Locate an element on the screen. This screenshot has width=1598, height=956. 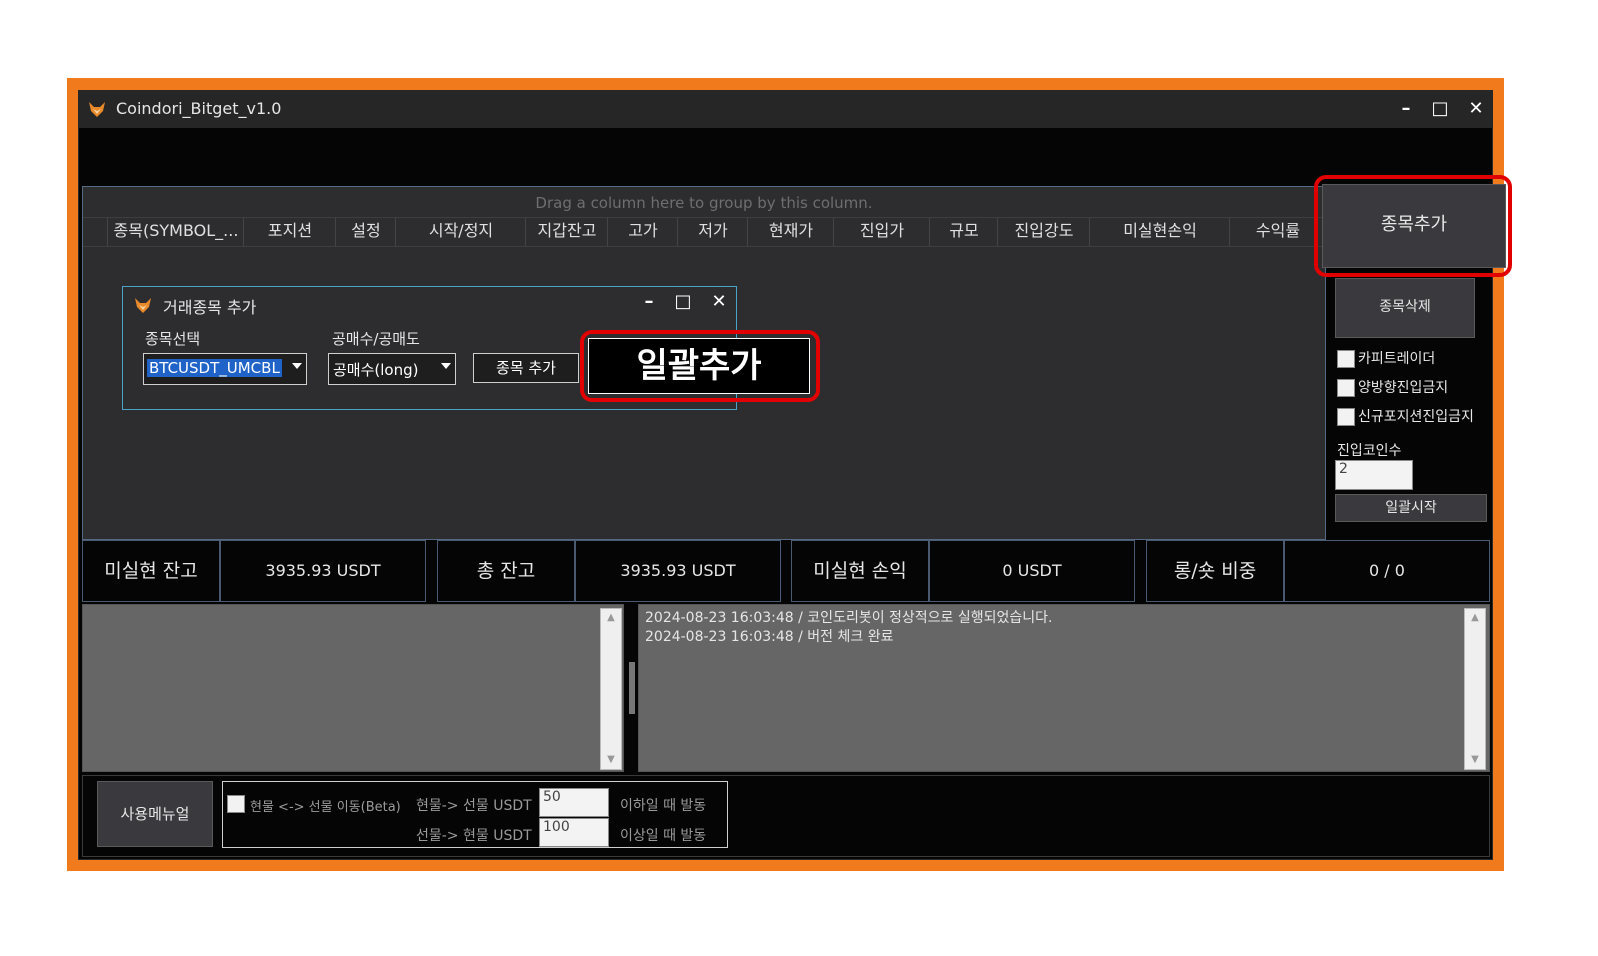
no-new-position-checkbox is located at coordinates (1346, 417).